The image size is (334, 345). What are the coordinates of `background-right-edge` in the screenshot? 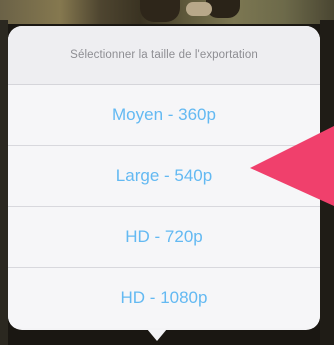 It's located at (327, 182).